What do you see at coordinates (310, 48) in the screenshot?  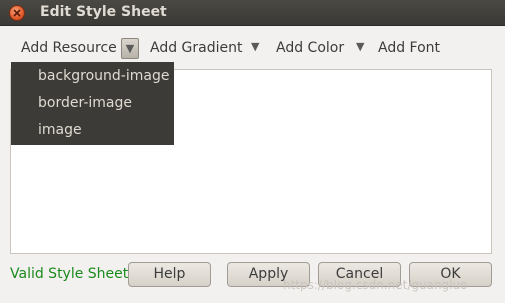 I see `add-color-button: Add Color` at bounding box center [310, 48].